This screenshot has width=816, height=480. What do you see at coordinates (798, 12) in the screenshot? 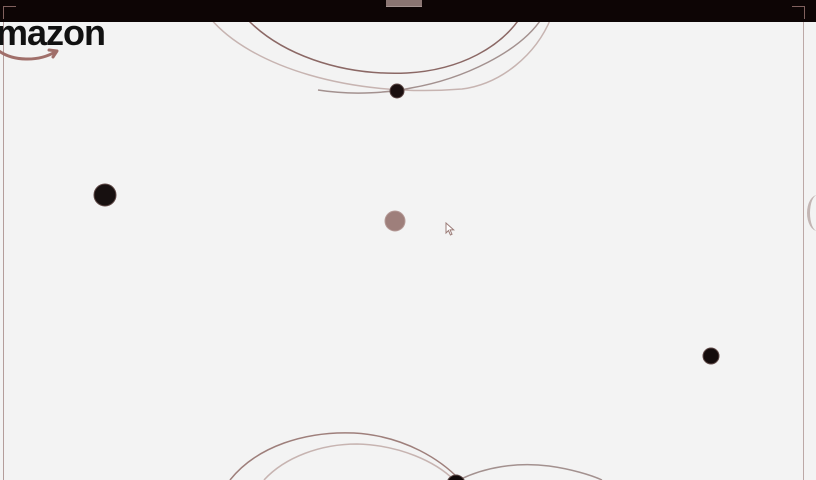
I see `top-right-corner-marker` at bounding box center [798, 12].